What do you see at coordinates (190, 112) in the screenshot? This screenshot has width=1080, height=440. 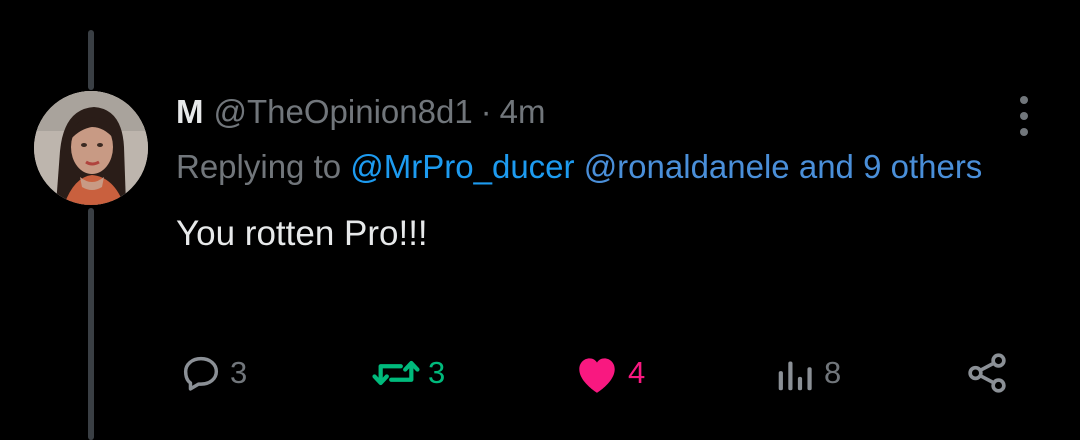 I see `display-name: M` at bounding box center [190, 112].